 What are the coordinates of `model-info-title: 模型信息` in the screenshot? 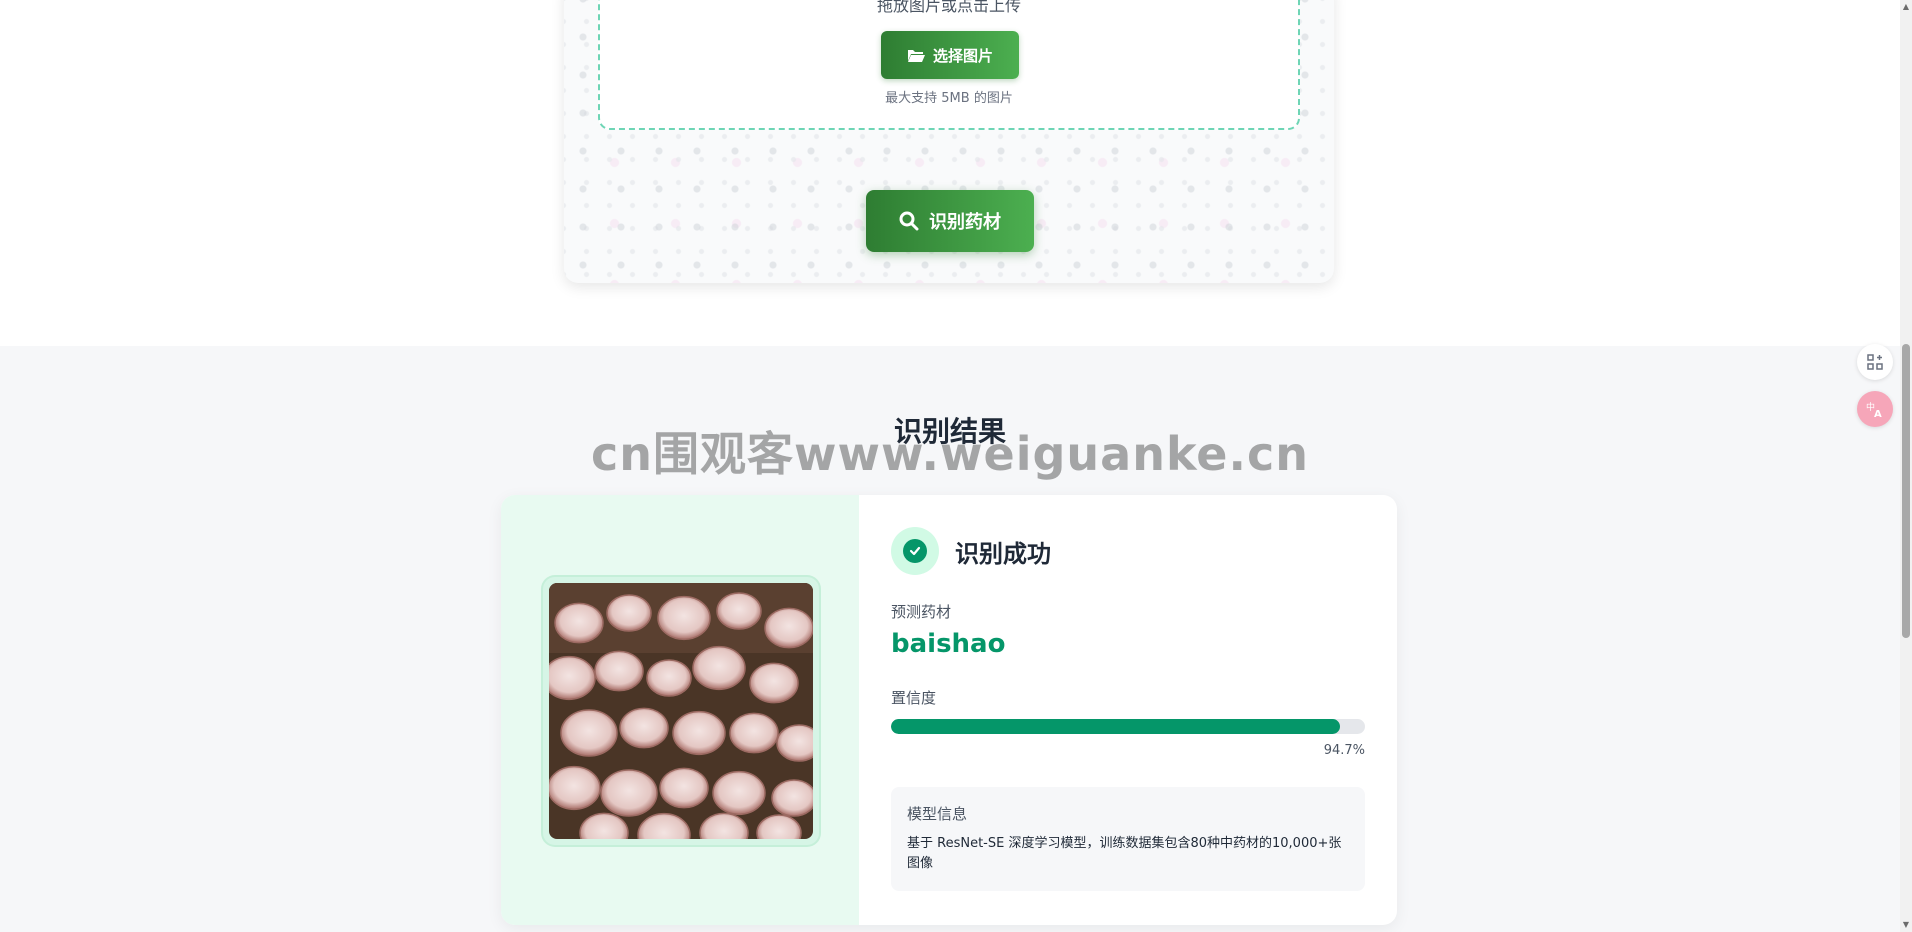 It's located at (937, 814).